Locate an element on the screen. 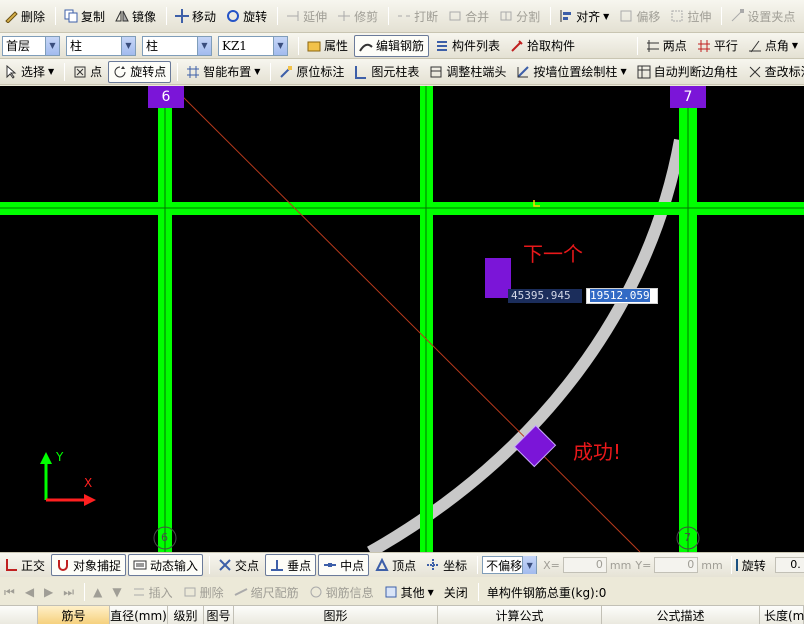 This screenshot has width=804, height=624. x-offset-input: 0 is located at coordinates (584, 565).